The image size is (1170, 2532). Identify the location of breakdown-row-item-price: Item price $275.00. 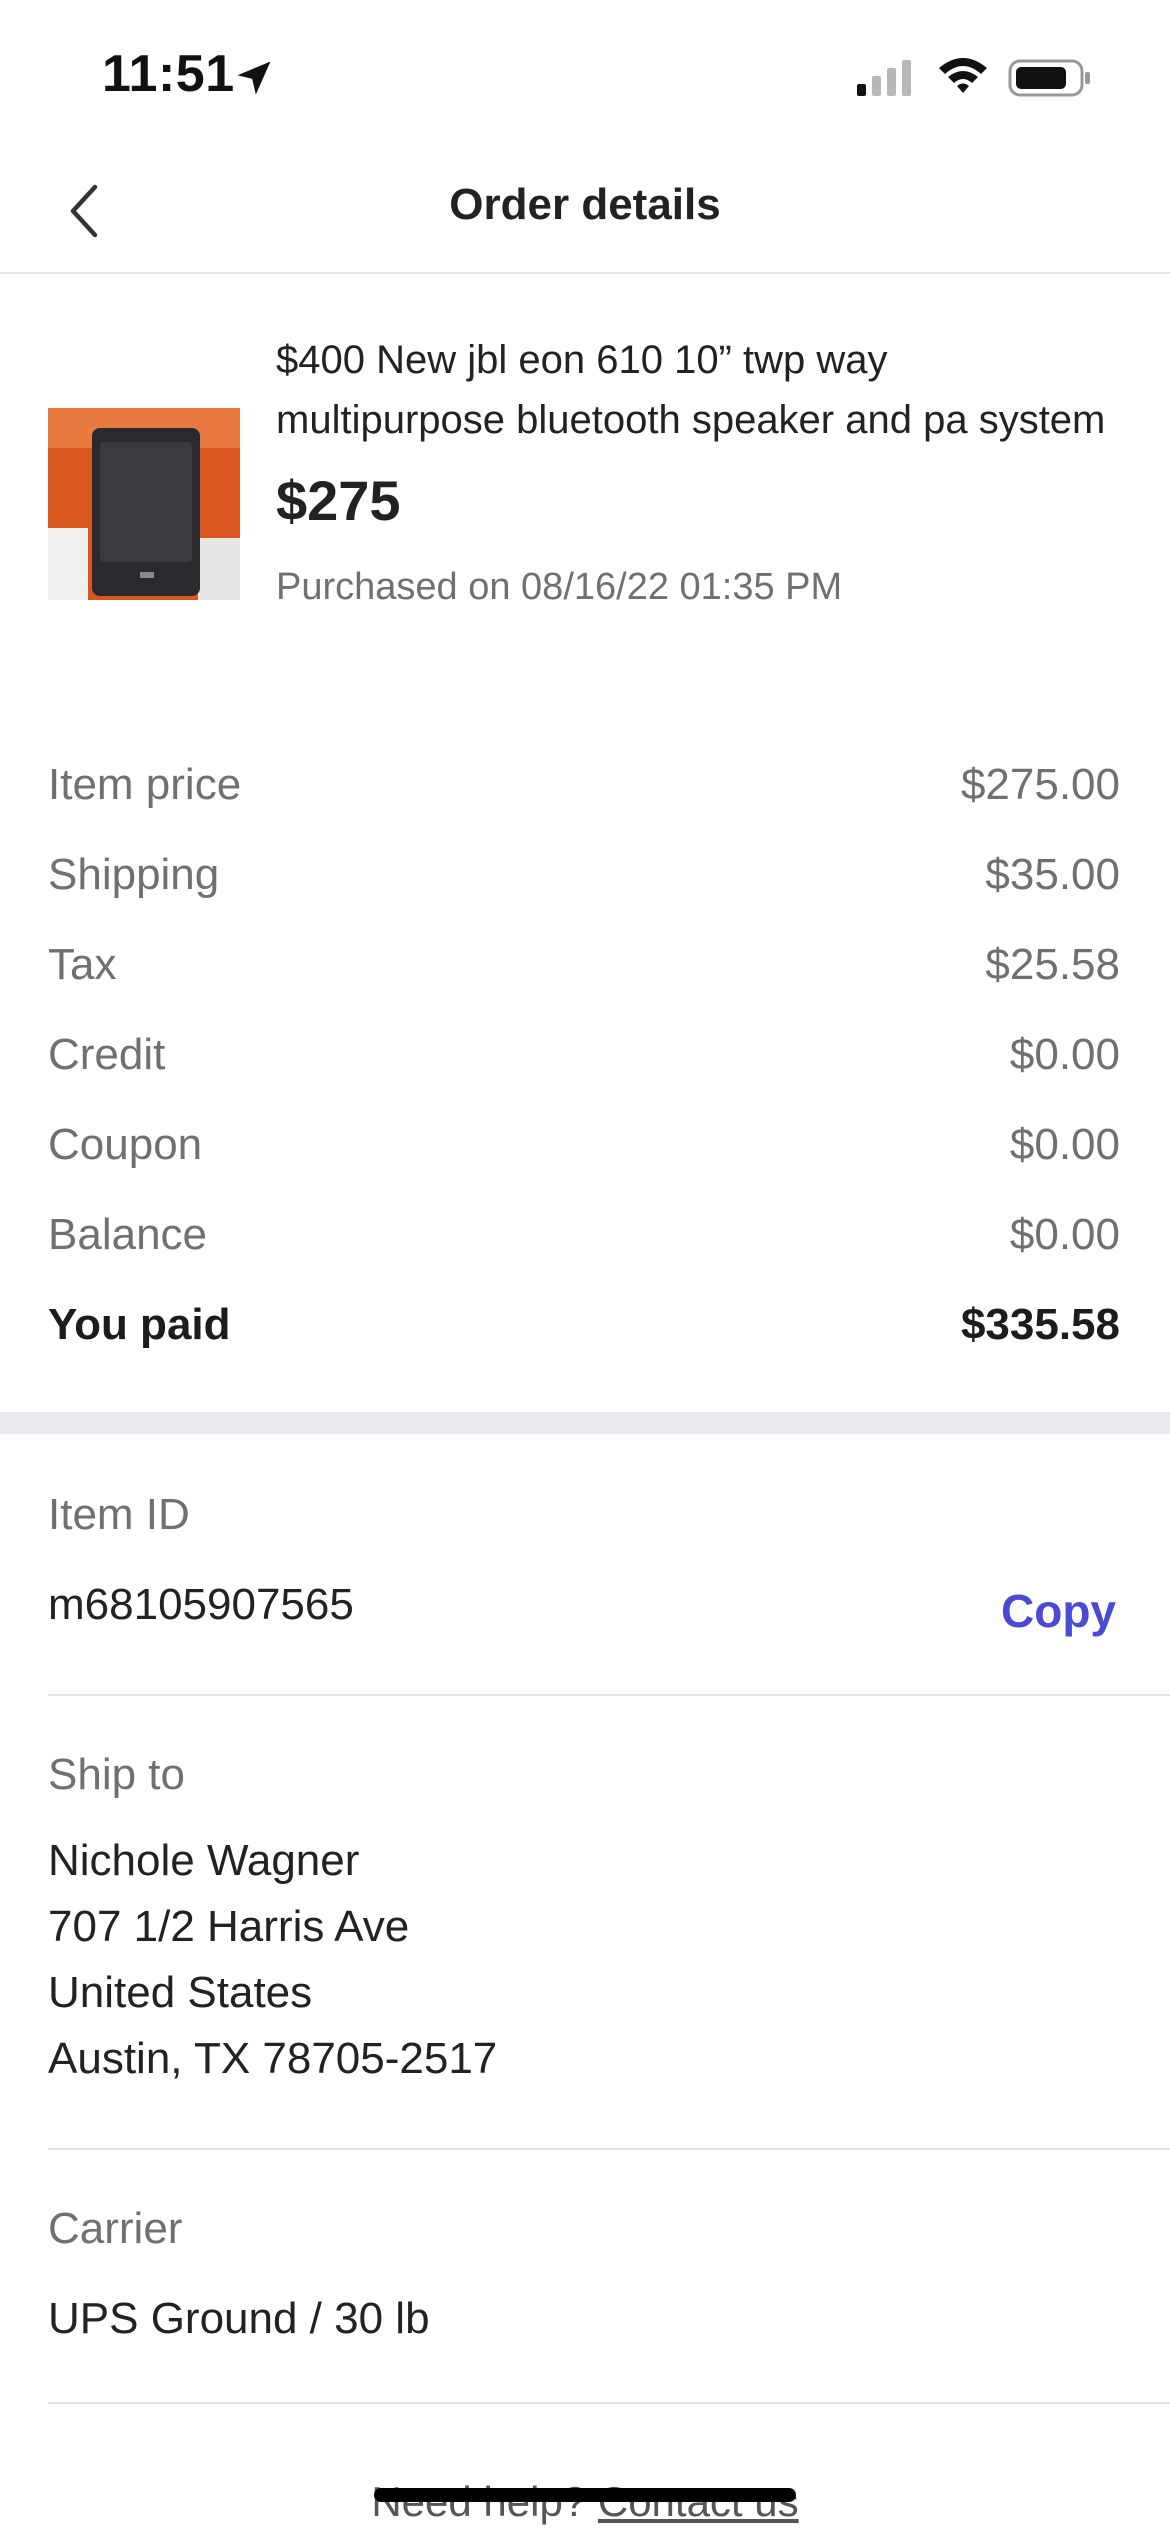
(584, 785).